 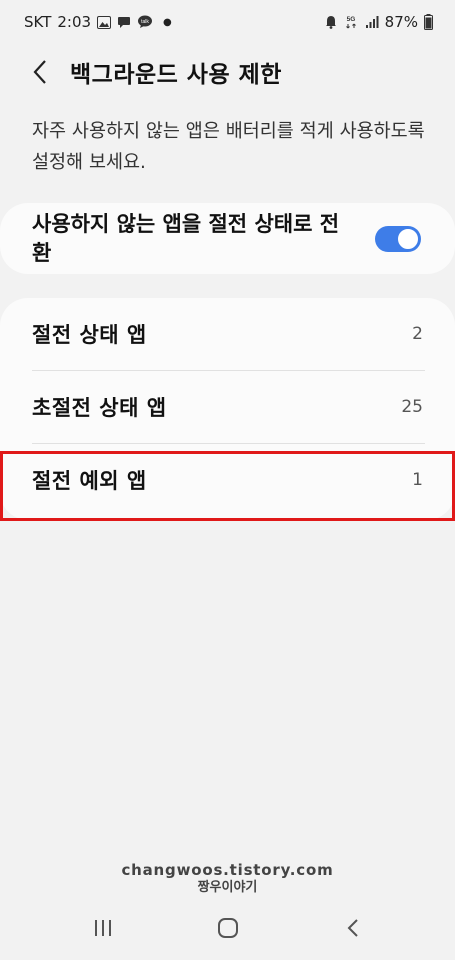 I want to click on recents-icon, so click(x=102, y=928).